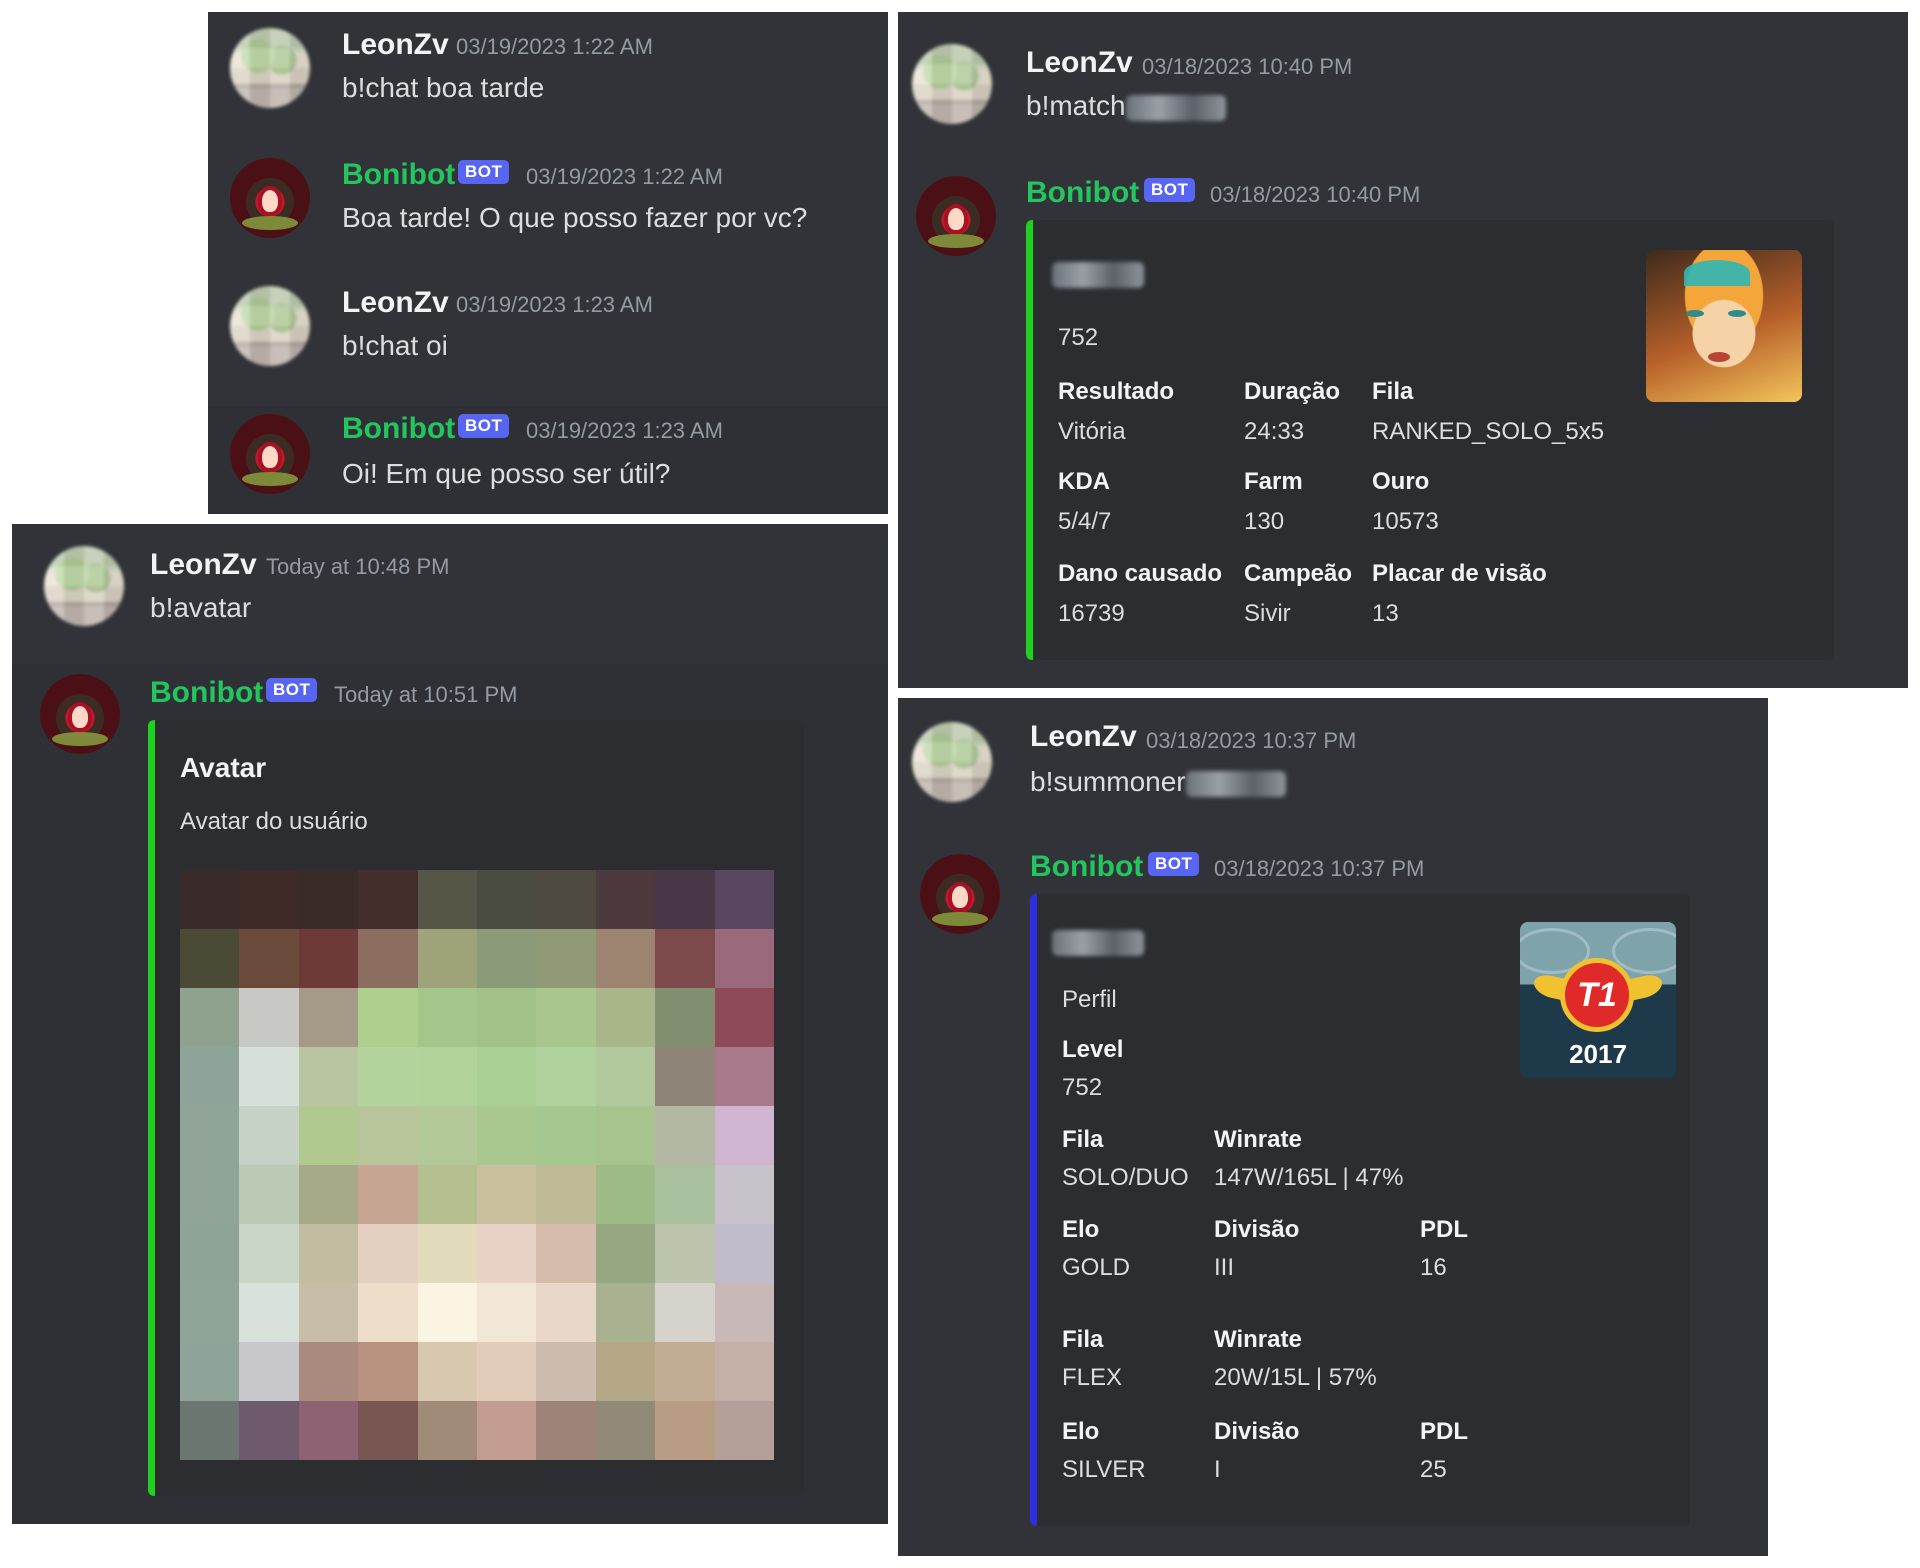 The width and height of the screenshot is (1920, 1568). I want to click on field-value: 147W/165L | 47%, so click(1309, 1177).